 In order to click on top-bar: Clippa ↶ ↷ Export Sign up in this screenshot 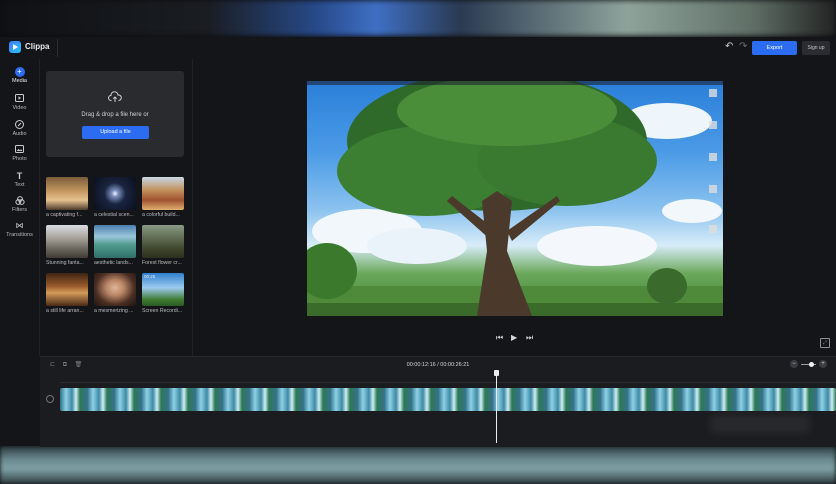, I will do `click(418, 48)`.